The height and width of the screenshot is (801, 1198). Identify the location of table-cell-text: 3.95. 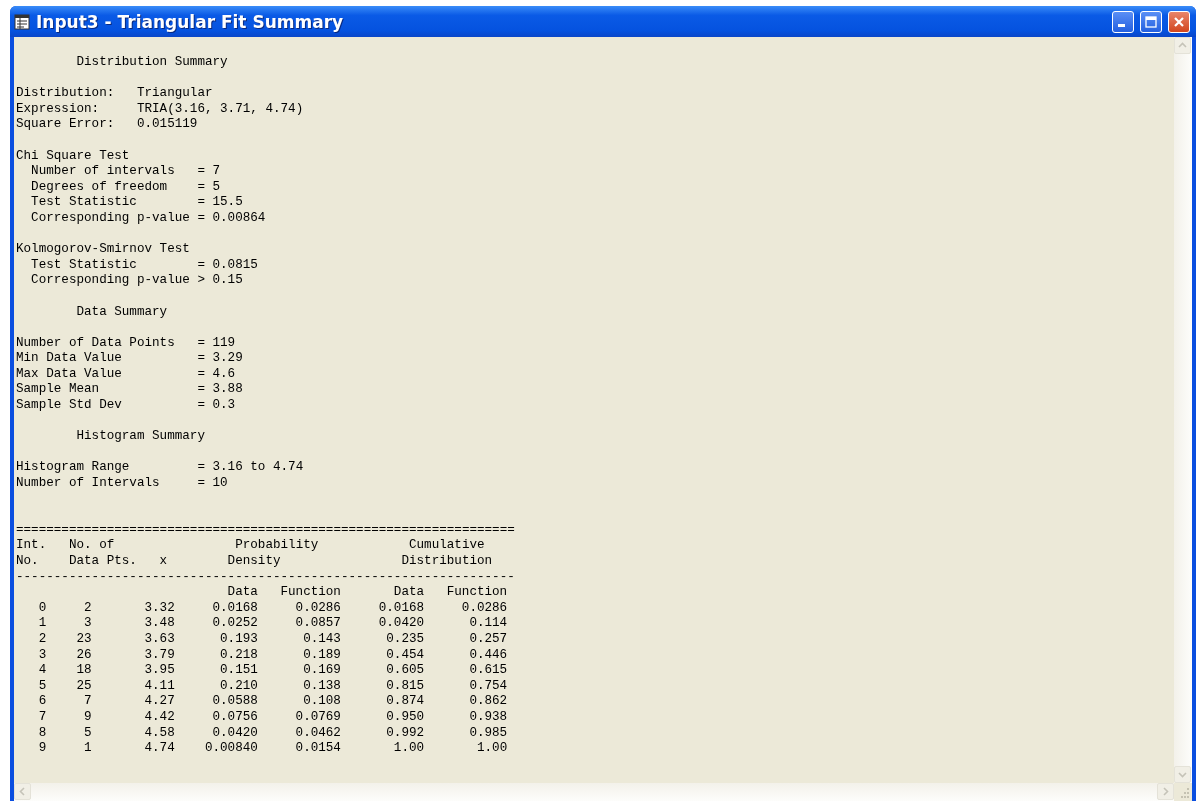
(159, 671).